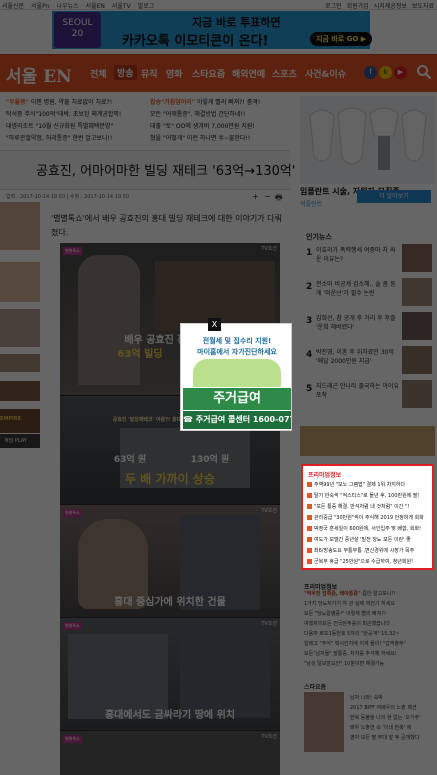  Describe the element at coordinates (423, 6) in the screenshot. I see `press-link: 보도자료` at that location.